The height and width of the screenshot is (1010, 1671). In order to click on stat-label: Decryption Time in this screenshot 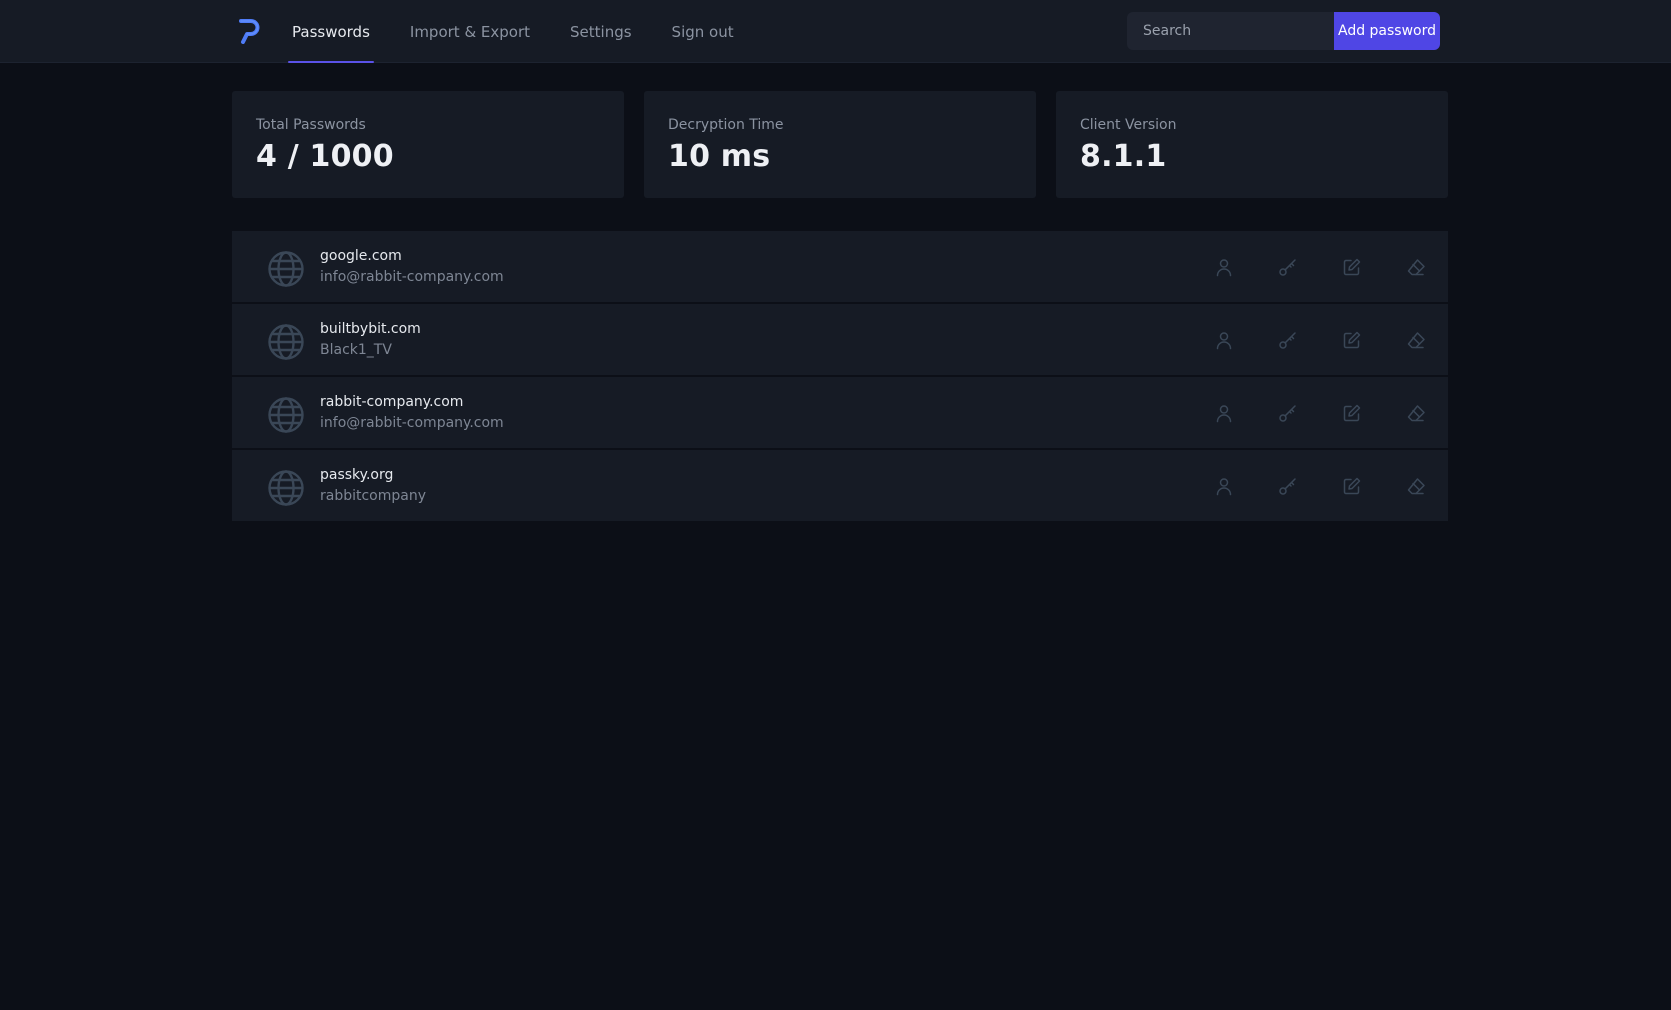, I will do `click(726, 125)`.